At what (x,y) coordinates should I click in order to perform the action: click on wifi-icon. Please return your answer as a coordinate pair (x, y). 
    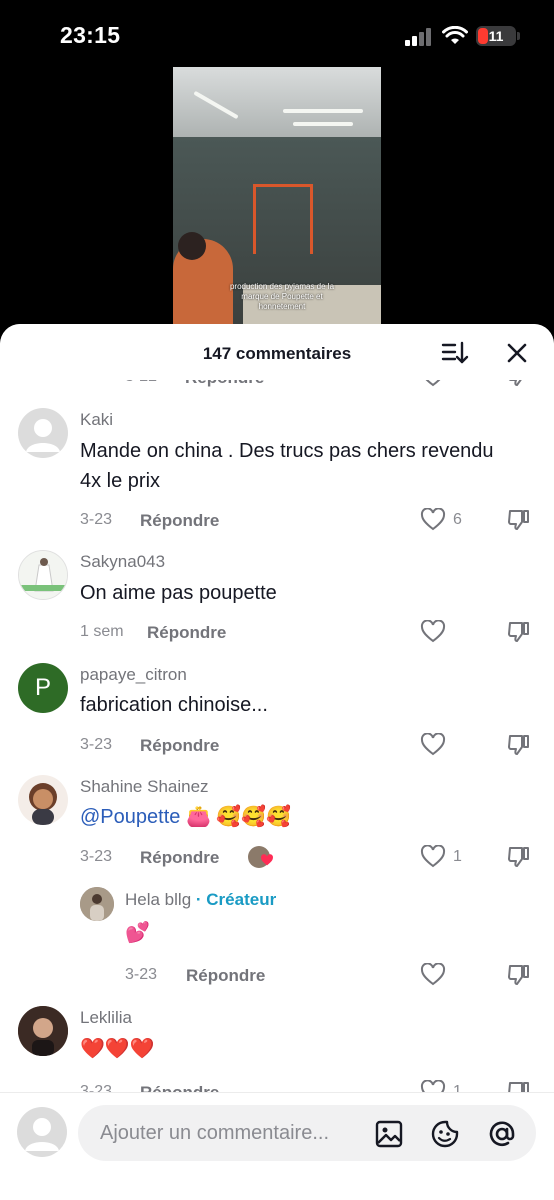
    Looking at the image, I should click on (455, 35).